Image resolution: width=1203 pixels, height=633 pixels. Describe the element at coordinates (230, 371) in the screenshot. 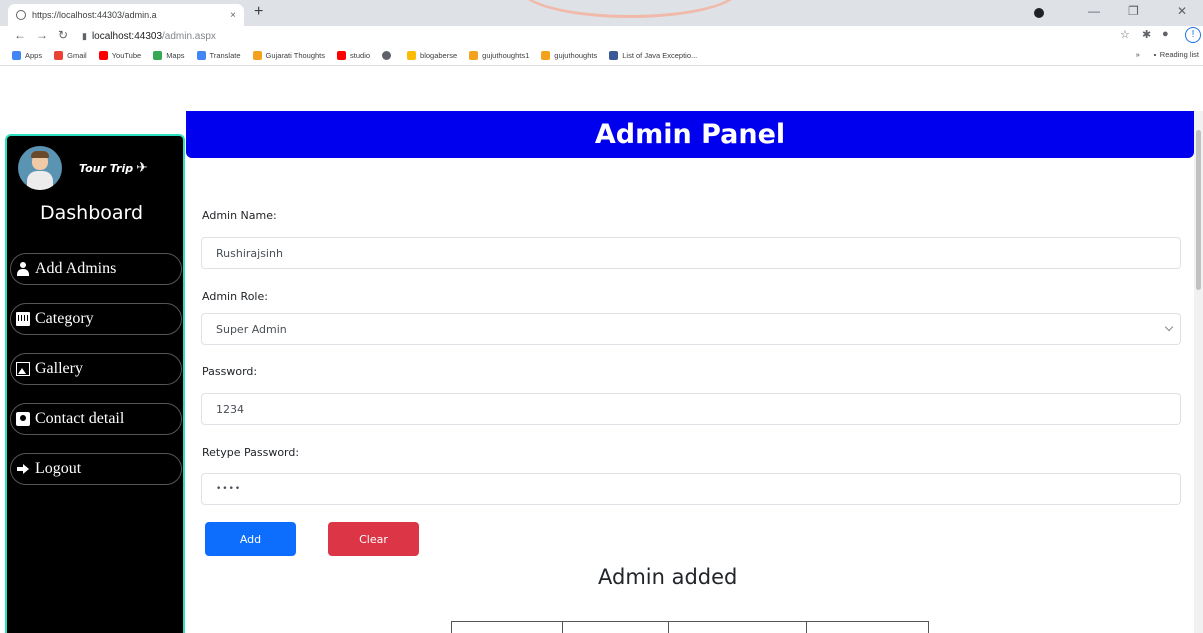

I see `password-label: Password:` at that location.